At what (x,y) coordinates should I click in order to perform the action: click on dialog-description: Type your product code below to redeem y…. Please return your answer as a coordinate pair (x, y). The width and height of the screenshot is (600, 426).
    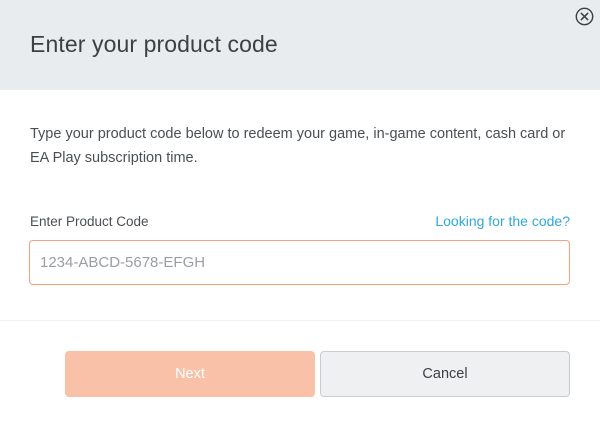
    Looking at the image, I should click on (298, 146).